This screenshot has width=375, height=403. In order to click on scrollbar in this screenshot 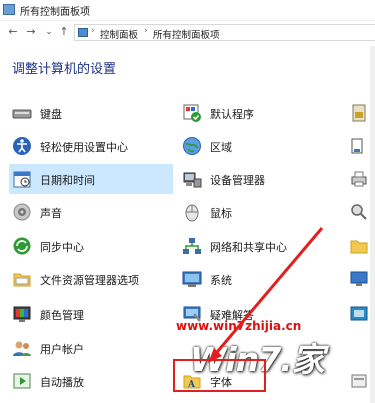, I will do `click(372, 224)`.